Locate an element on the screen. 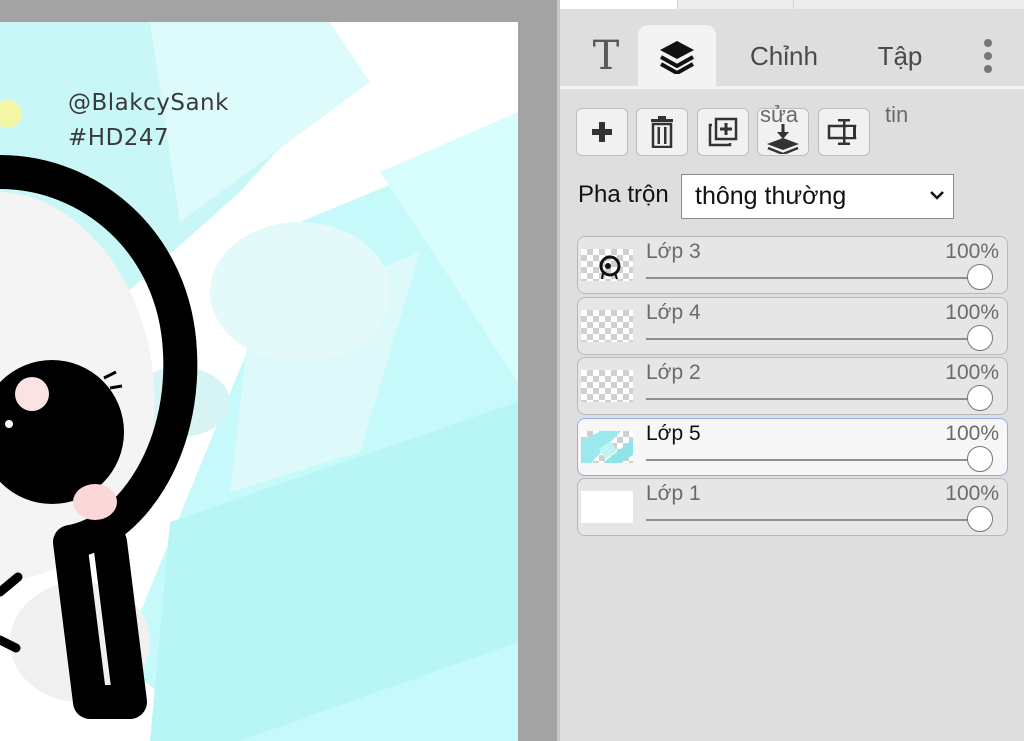 This screenshot has width=1024, height=741. blend-mode-select: thông thường is located at coordinates (817, 196).